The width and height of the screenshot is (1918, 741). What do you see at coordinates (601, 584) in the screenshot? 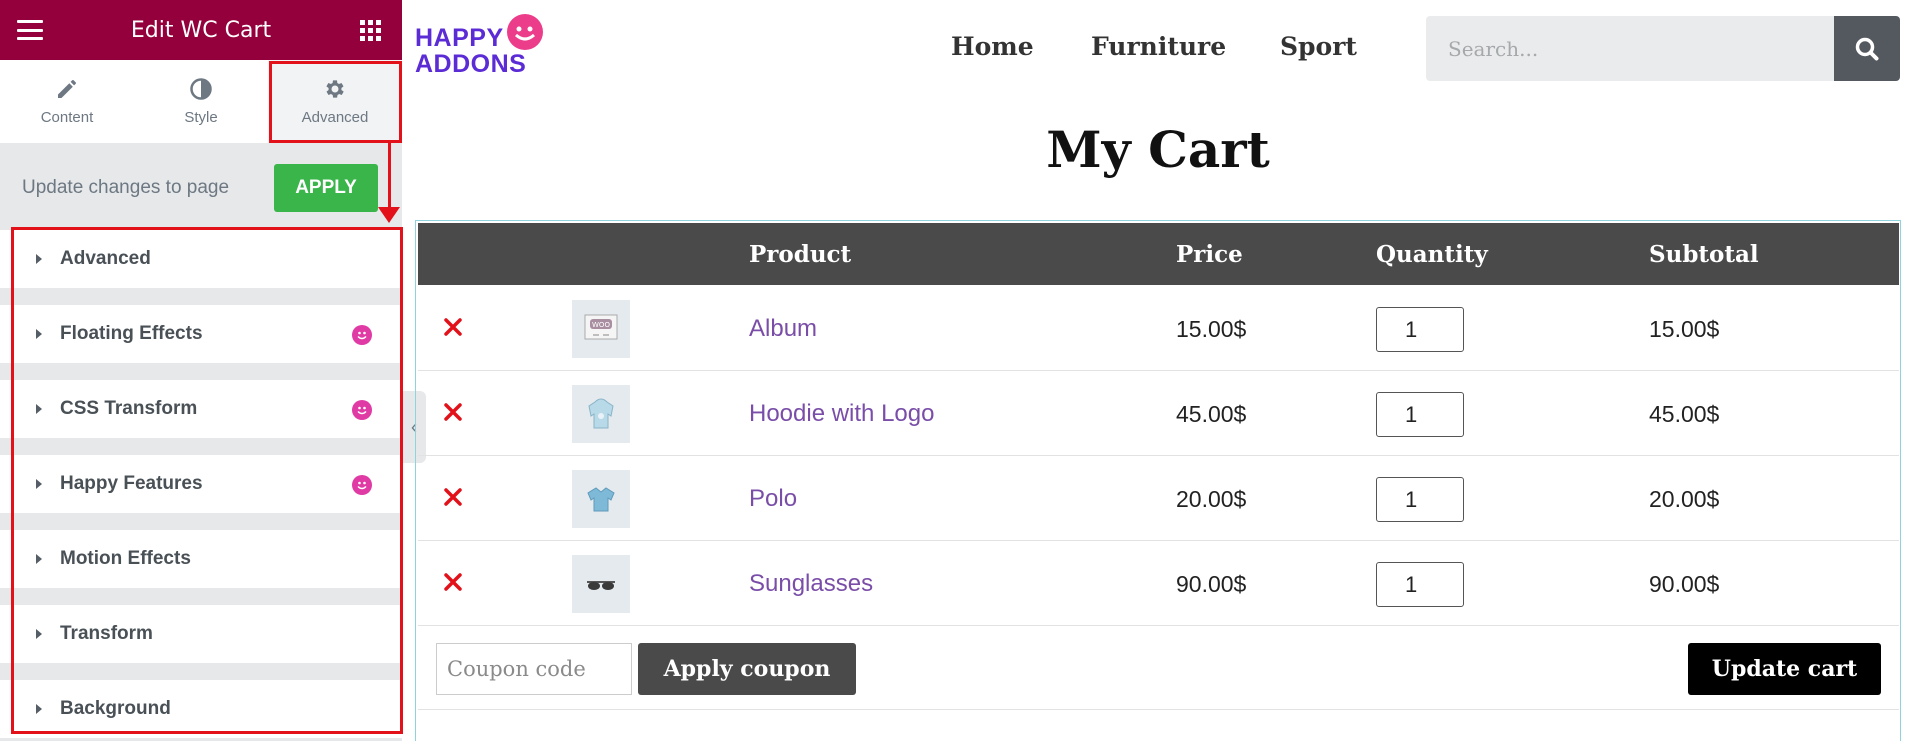
I see `product-thumbnail-sunglasses` at bounding box center [601, 584].